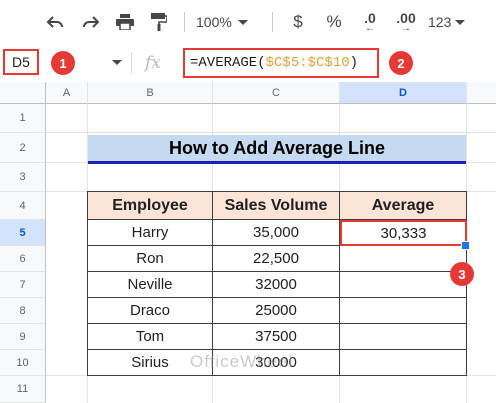  Describe the element at coordinates (440, 22) in the screenshot. I see `more-formats-label: 123` at that location.